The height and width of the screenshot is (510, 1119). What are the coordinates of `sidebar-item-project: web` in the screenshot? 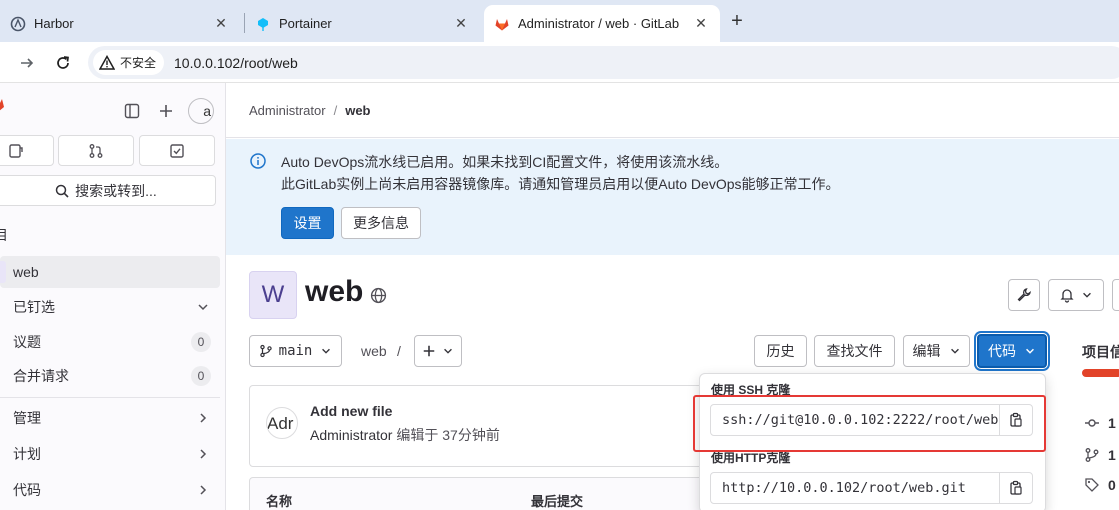 It's located at (110, 272).